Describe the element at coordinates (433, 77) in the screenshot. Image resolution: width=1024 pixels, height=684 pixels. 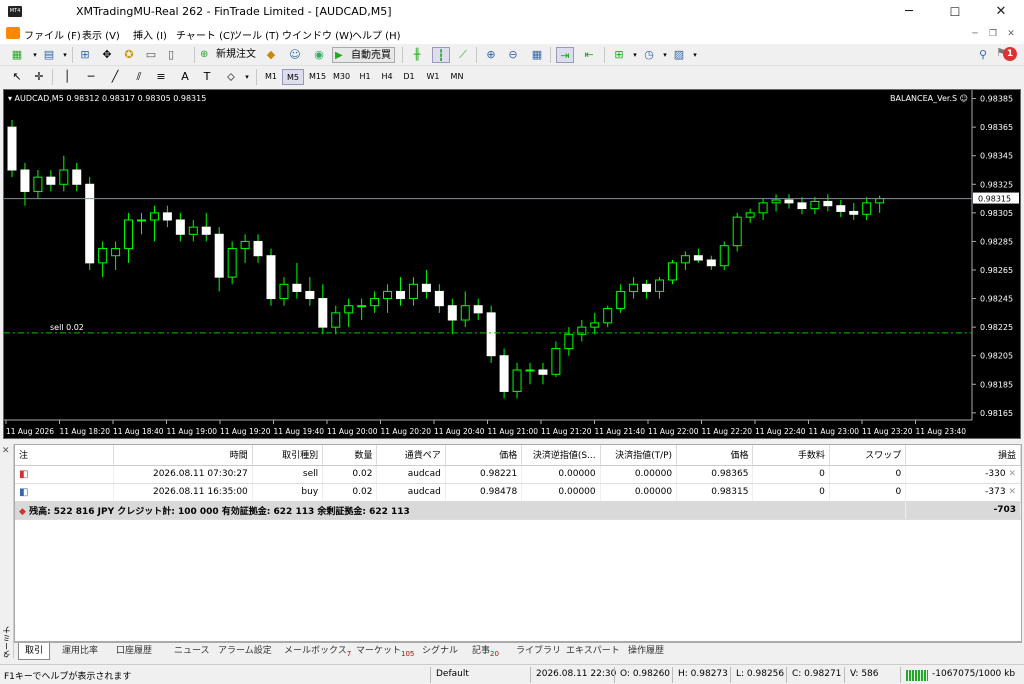
I see `timeframe-w1: W1` at that location.